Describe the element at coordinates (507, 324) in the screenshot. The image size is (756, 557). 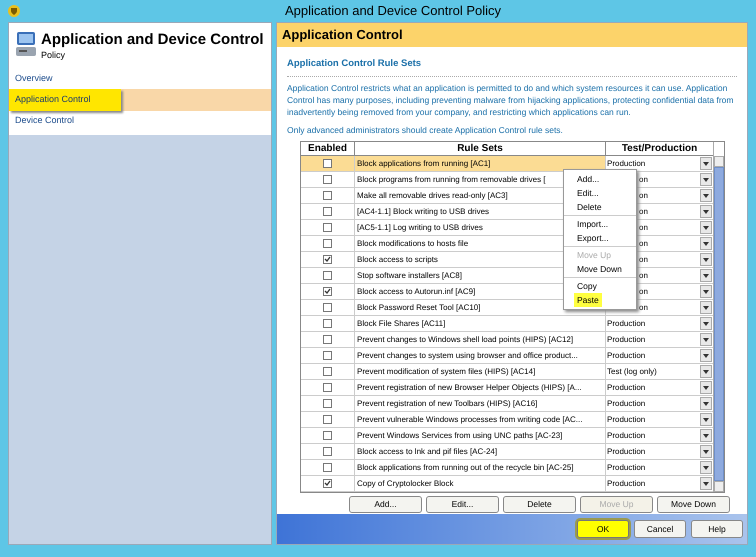
I see `table-row: Block File Shares [AC11] Production` at that location.